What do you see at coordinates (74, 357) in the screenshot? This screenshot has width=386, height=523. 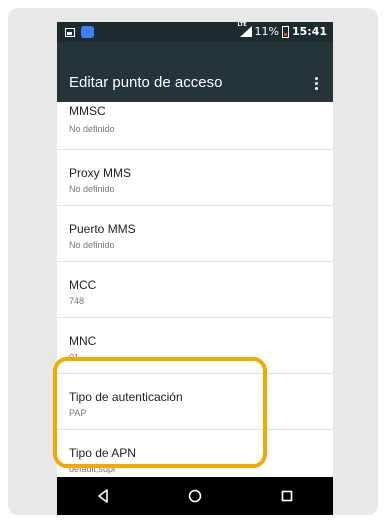 I see `setting-summary: 01` at bounding box center [74, 357].